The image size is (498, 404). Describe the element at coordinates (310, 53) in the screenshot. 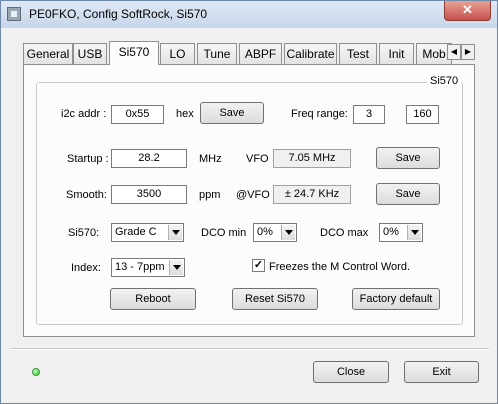

I see `tab-calibrate: Calibrate` at that location.